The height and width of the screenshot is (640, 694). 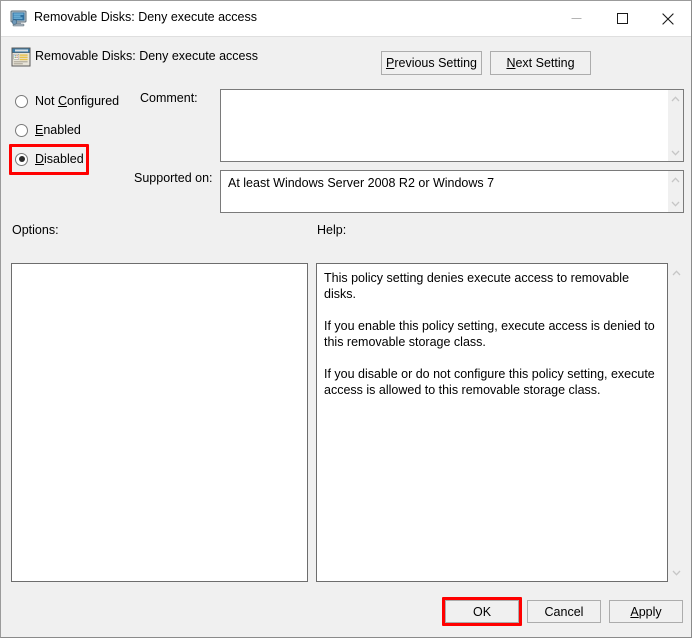 What do you see at coordinates (21, 57) in the screenshot?
I see `policy-setting-icon` at bounding box center [21, 57].